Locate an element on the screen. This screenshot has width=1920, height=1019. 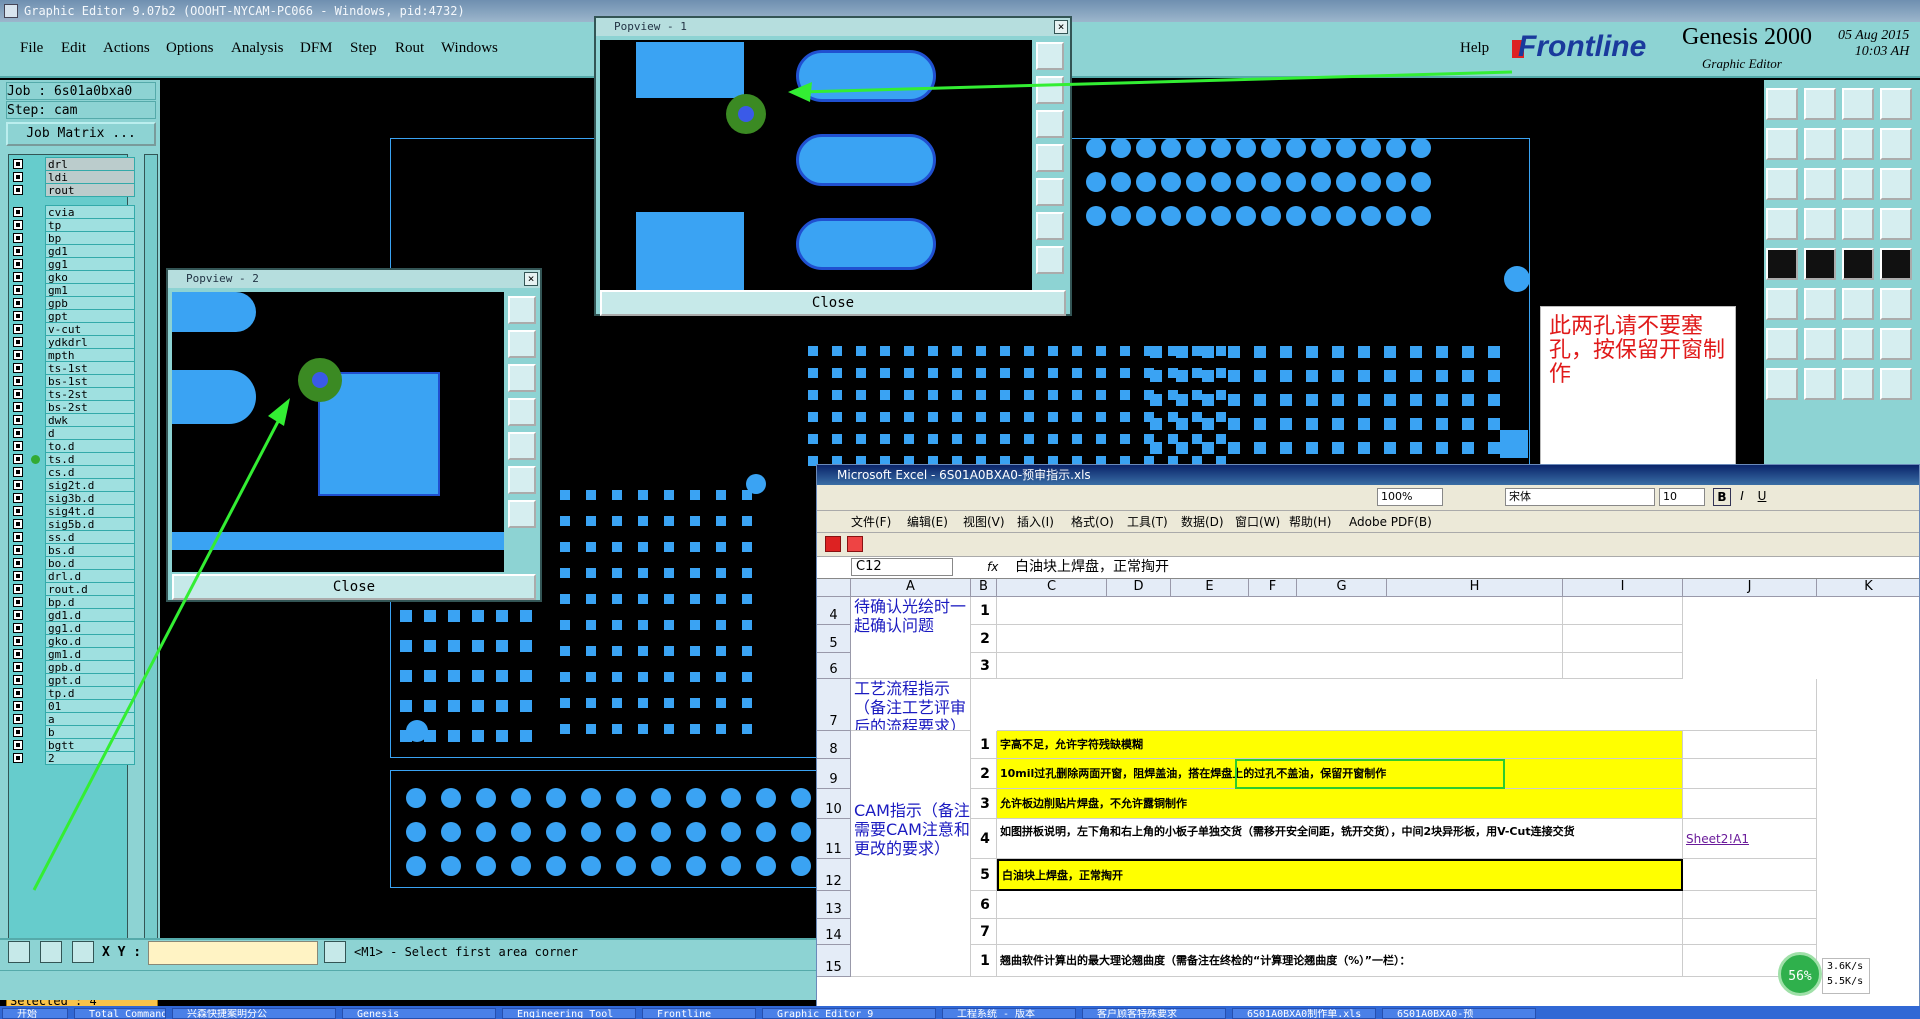
italic-button: I is located at coordinates (1742, 497).